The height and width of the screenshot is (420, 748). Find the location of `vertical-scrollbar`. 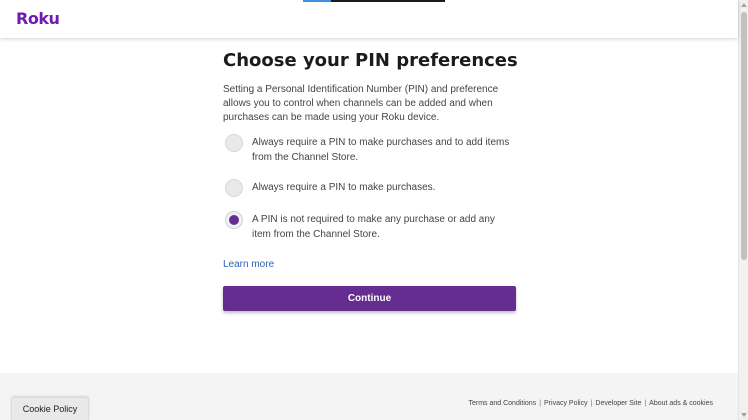

vertical-scrollbar is located at coordinates (743, 210).